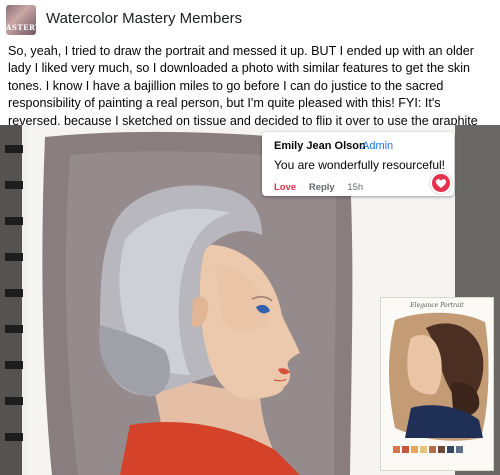 The image size is (500, 475). What do you see at coordinates (285, 187) in the screenshot?
I see `love-button: Love` at bounding box center [285, 187].